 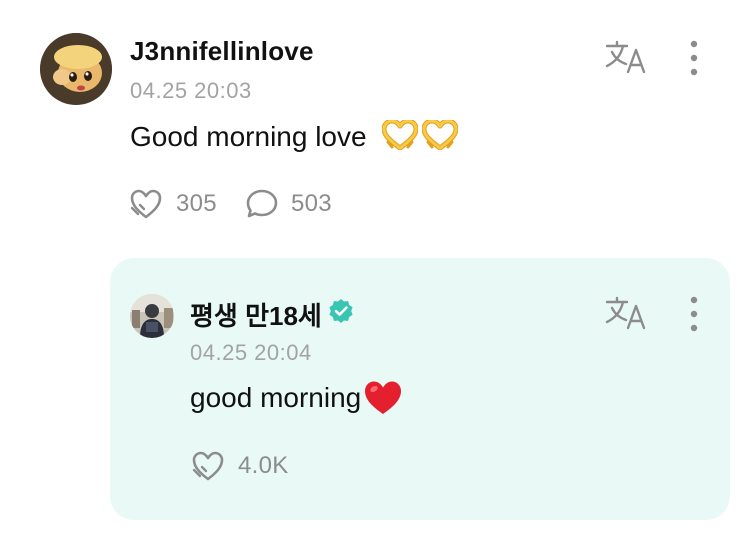 What do you see at coordinates (230, 204) in the screenshot?
I see `post-reactions: 305 503` at bounding box center [230, 204].